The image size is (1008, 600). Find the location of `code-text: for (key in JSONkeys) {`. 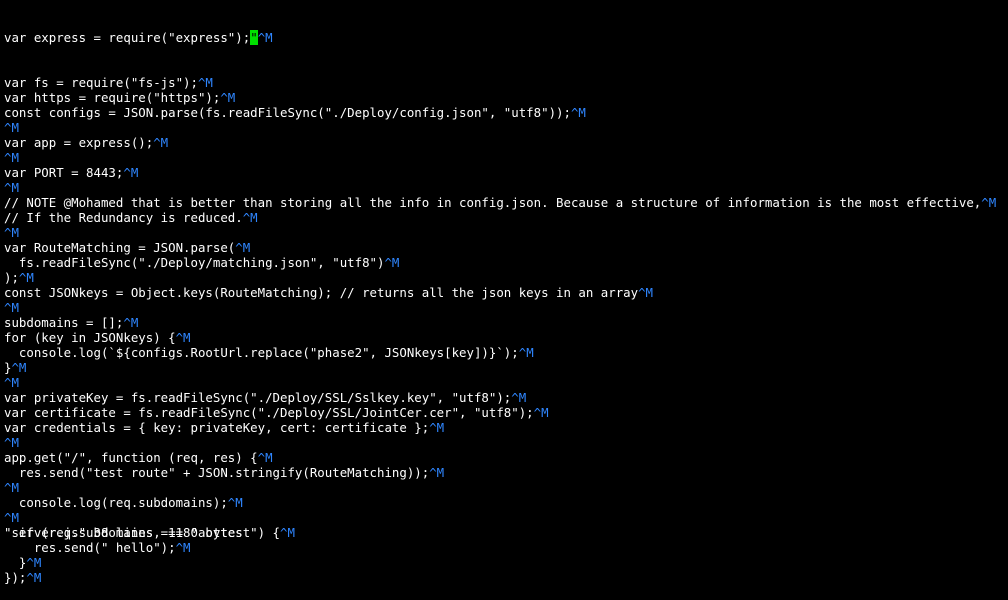

code-text: for (key in JSONkeys) { is located at coordinates (90, 337).